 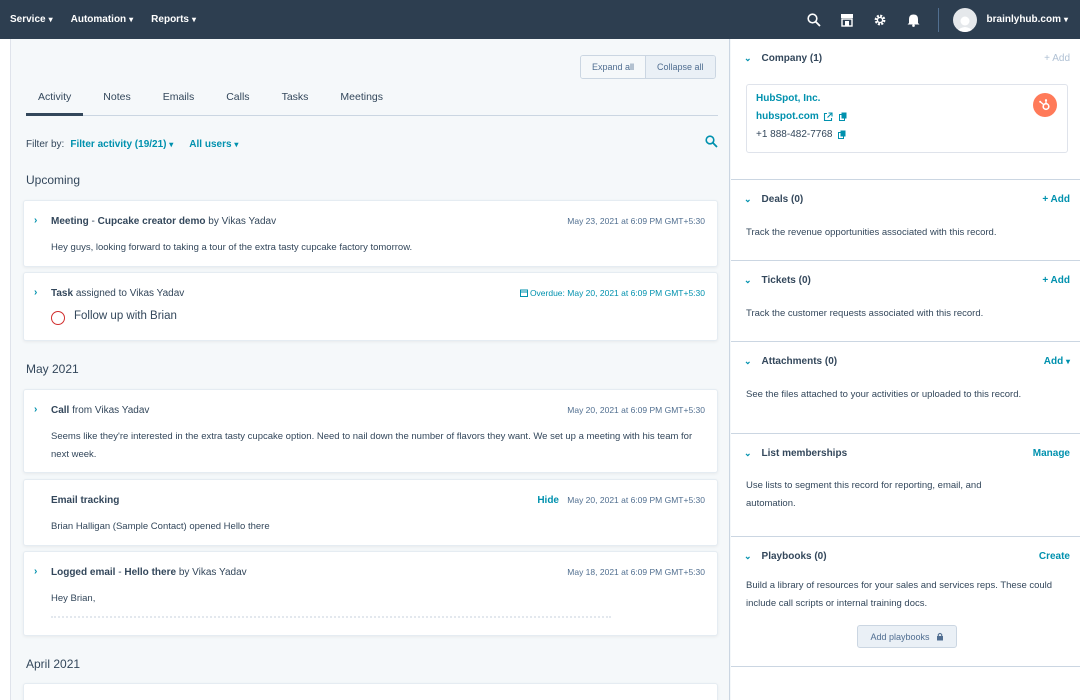 I want to click on activity-subject: Hello there, so click(x=150, y=572).